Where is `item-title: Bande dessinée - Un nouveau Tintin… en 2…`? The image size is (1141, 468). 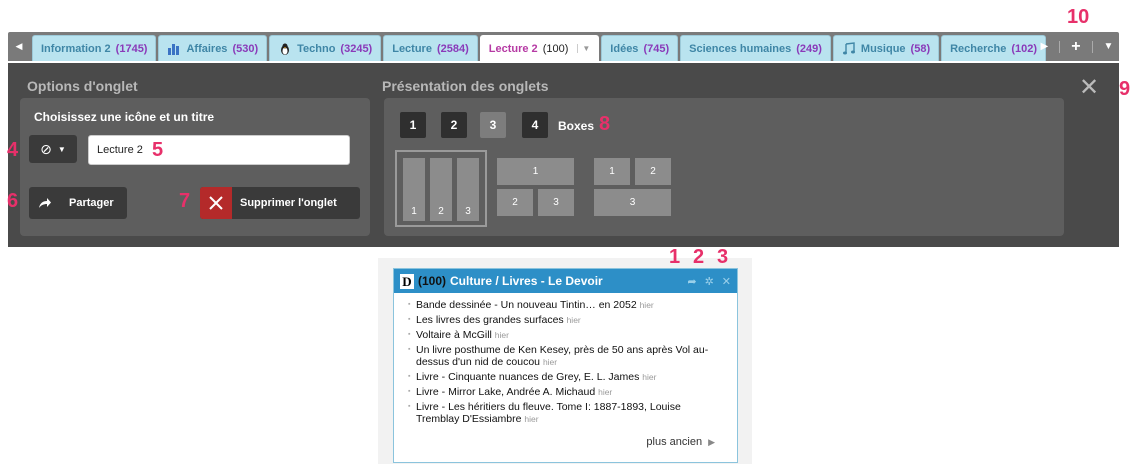
item-title: Bande dessinée - Un nouveau Tintin… en 2… is located at coordinates (526, 305).